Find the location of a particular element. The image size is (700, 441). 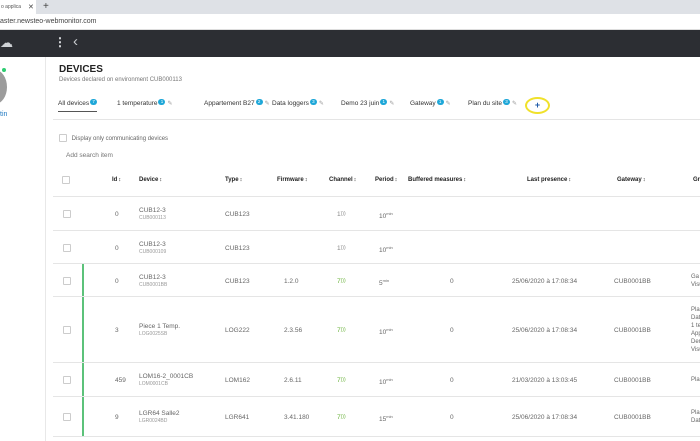

buffered-measures: 0 is located at coordinates (452, 417).